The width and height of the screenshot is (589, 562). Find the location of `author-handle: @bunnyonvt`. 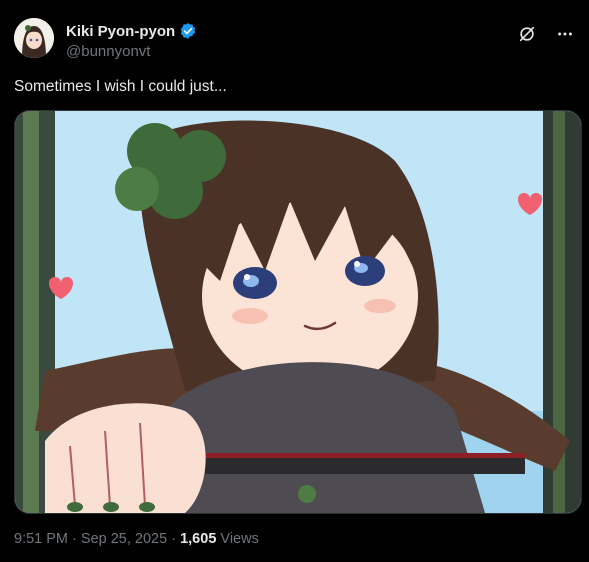

author-handle: @bunnyonvt is located at coordinates (131, 51).